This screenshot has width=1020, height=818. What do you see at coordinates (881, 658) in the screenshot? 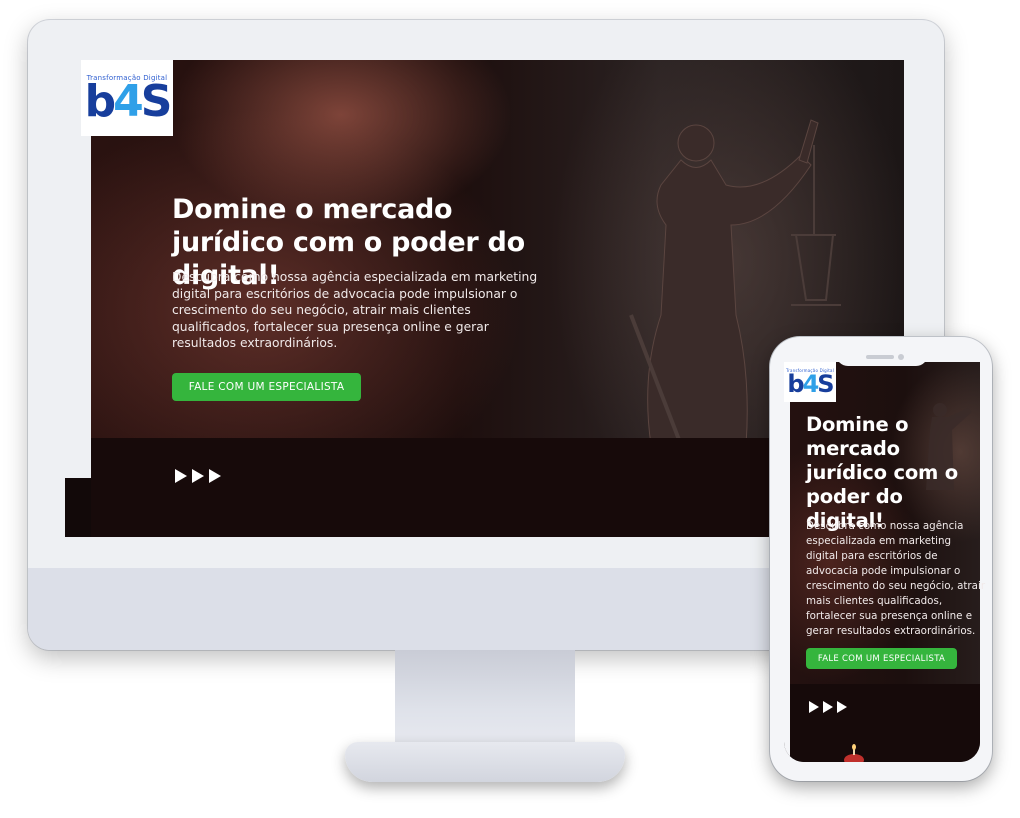
I see `phone-contact-specialist-button: FALE COM UM ESPECIALISTA` at bounding box center [881, 658].